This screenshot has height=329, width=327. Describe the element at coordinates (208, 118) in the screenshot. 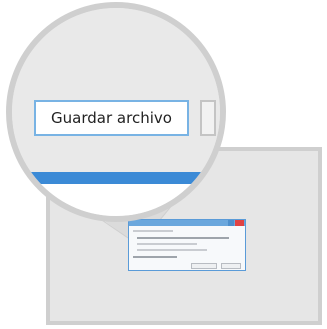

I see `adjacent-button-edge` at that location.